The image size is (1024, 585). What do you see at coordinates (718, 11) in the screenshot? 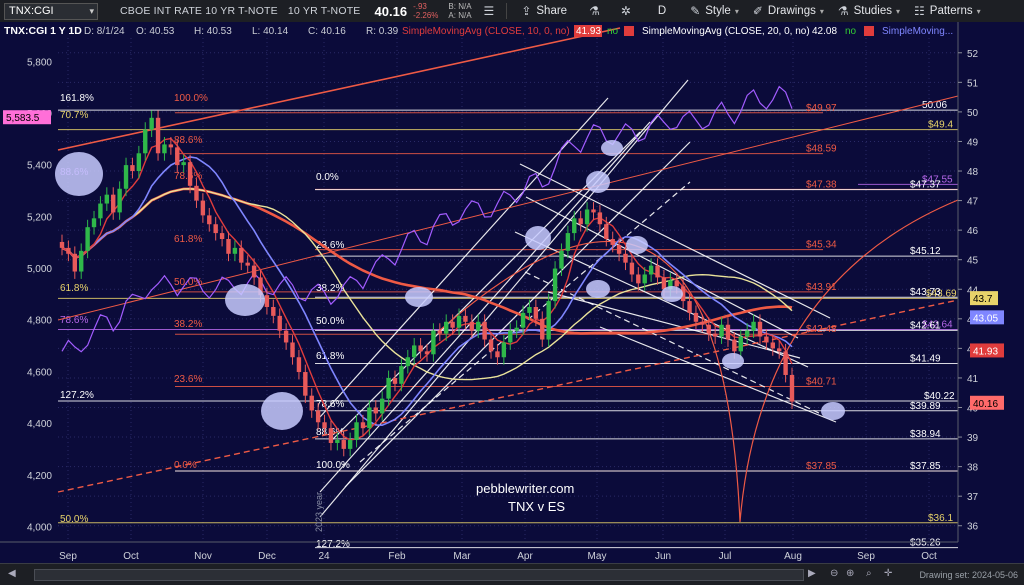
I see `style-label: Style` at bounding box center [718, 11].